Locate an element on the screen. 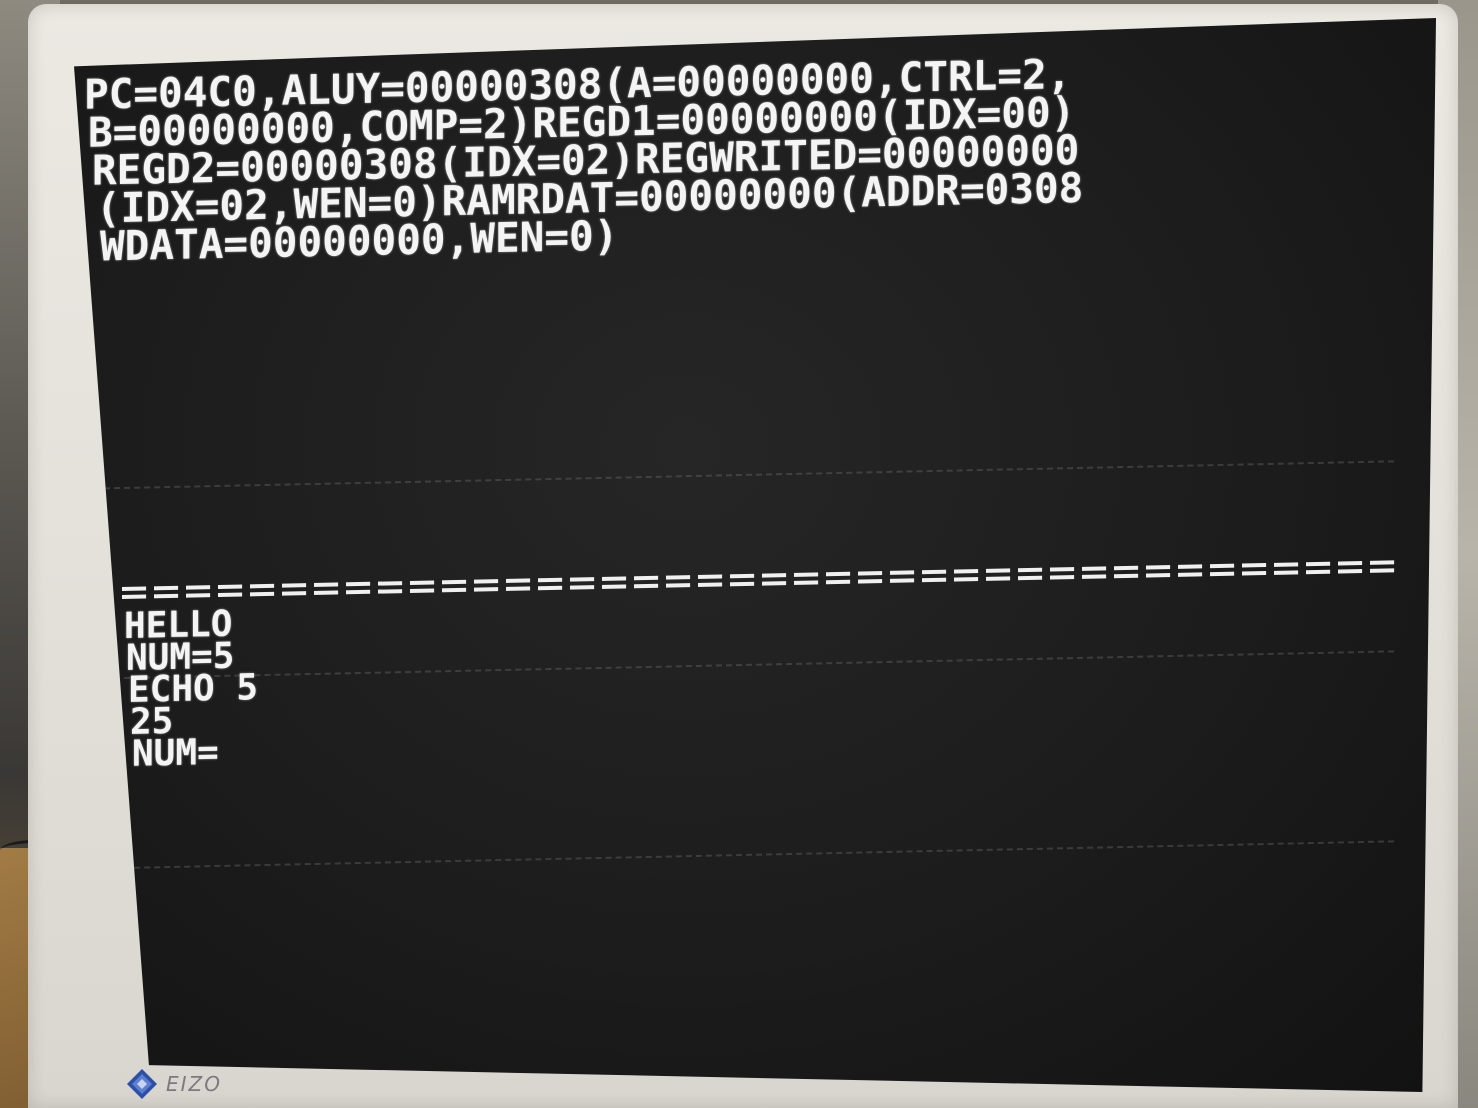 This screenshot has height=1108, width=1478. separator-line is located at coordinates (762, 579).